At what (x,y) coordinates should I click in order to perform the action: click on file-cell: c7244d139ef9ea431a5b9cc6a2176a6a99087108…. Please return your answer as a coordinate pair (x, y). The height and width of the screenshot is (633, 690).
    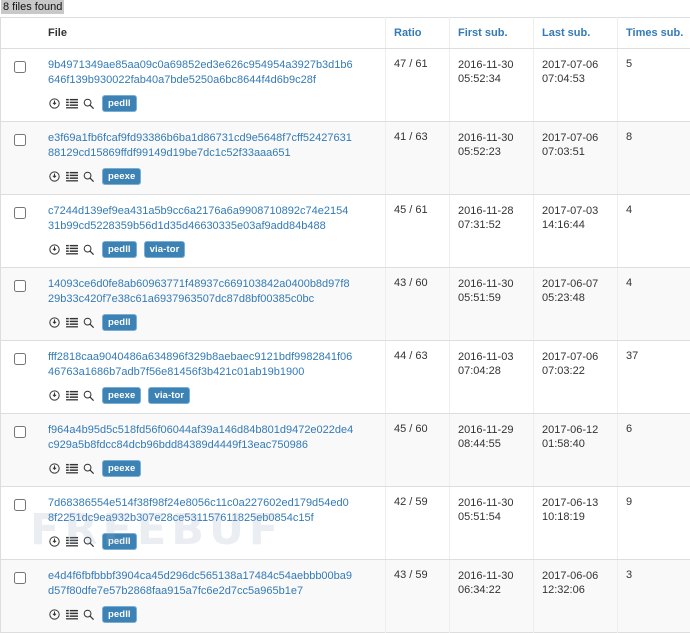
    Looking at the image, I should click on (212, 231).